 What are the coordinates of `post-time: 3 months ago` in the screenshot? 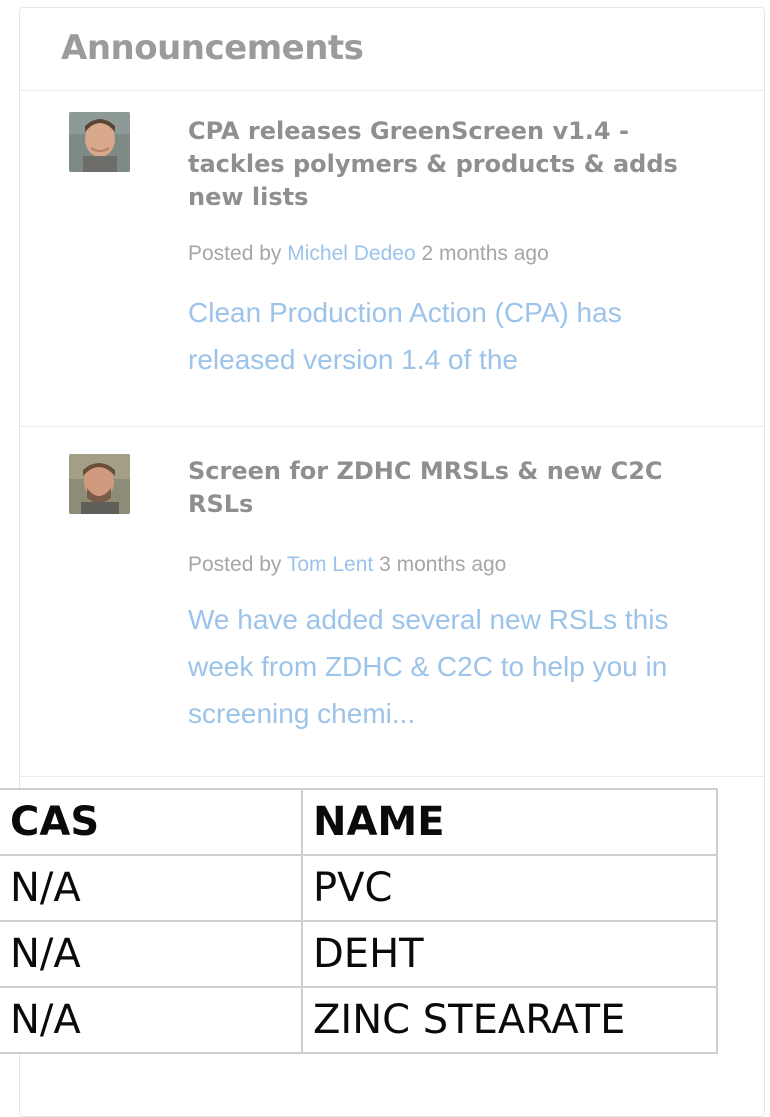 It's located at (443, 564).